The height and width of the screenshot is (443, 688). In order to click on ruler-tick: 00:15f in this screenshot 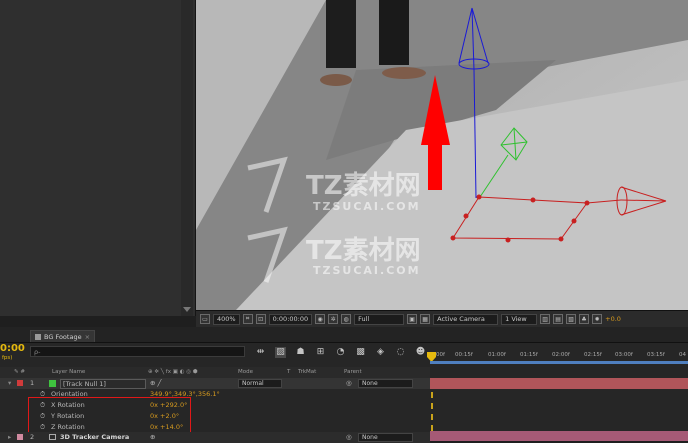, I will do `click(464, 355)`.